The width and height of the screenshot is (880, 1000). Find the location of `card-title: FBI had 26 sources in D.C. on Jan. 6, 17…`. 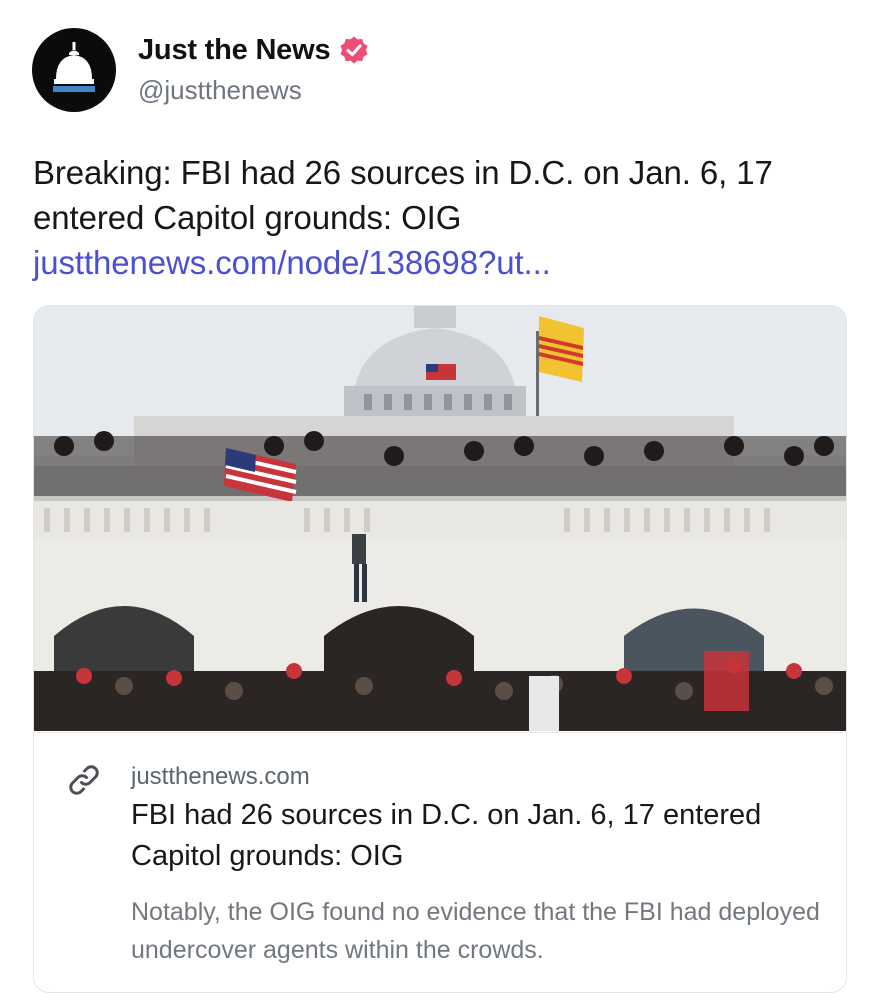

card-title: FBI had 26 sources in D.C. on Jan. 6, 17… is located at coordinates (446, 835).